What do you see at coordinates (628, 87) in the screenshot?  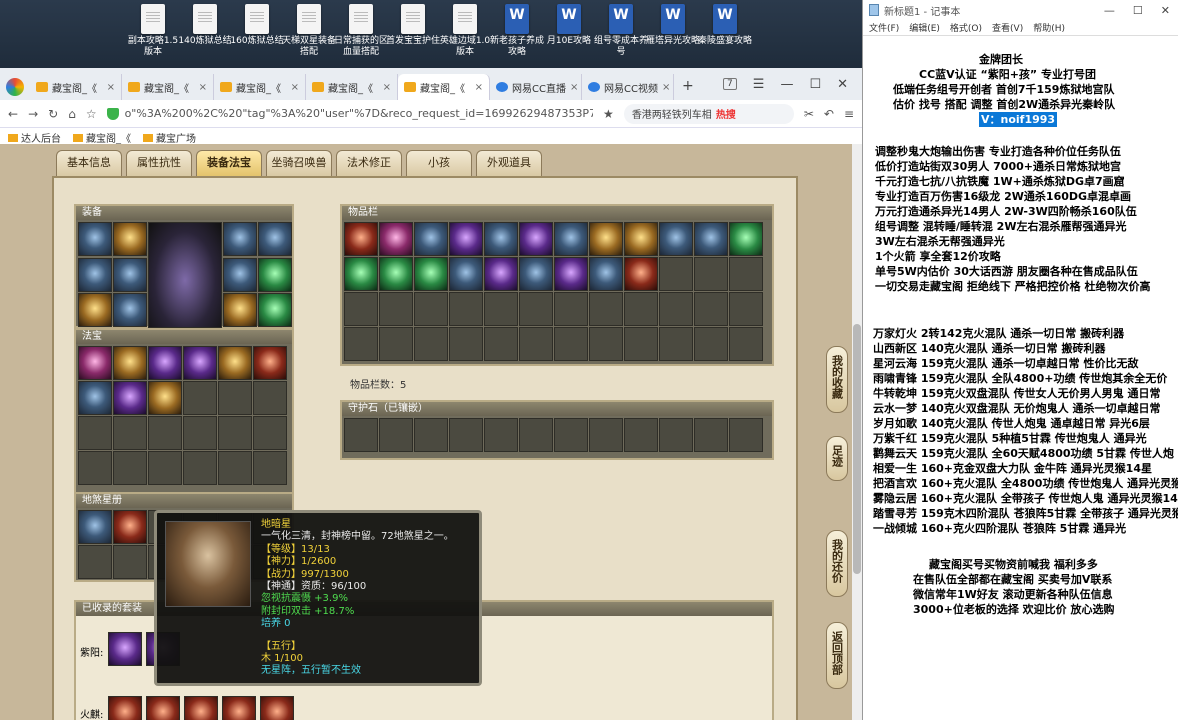 I see `browser-tab: 网易CC视频 ×` at bounding box center [628, 87].